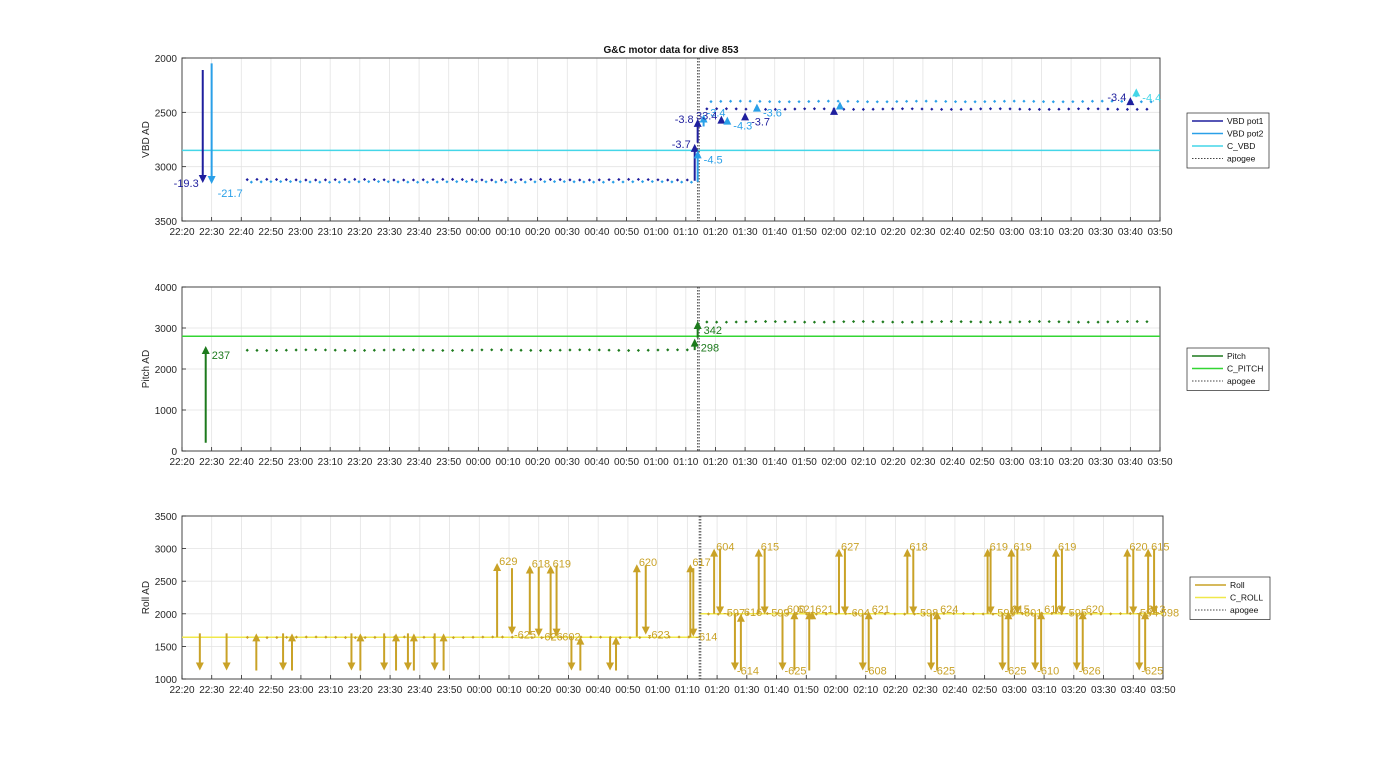 The image size is (1400, 764). I want to click on y-tick-label: 2000, so click(166, 59).